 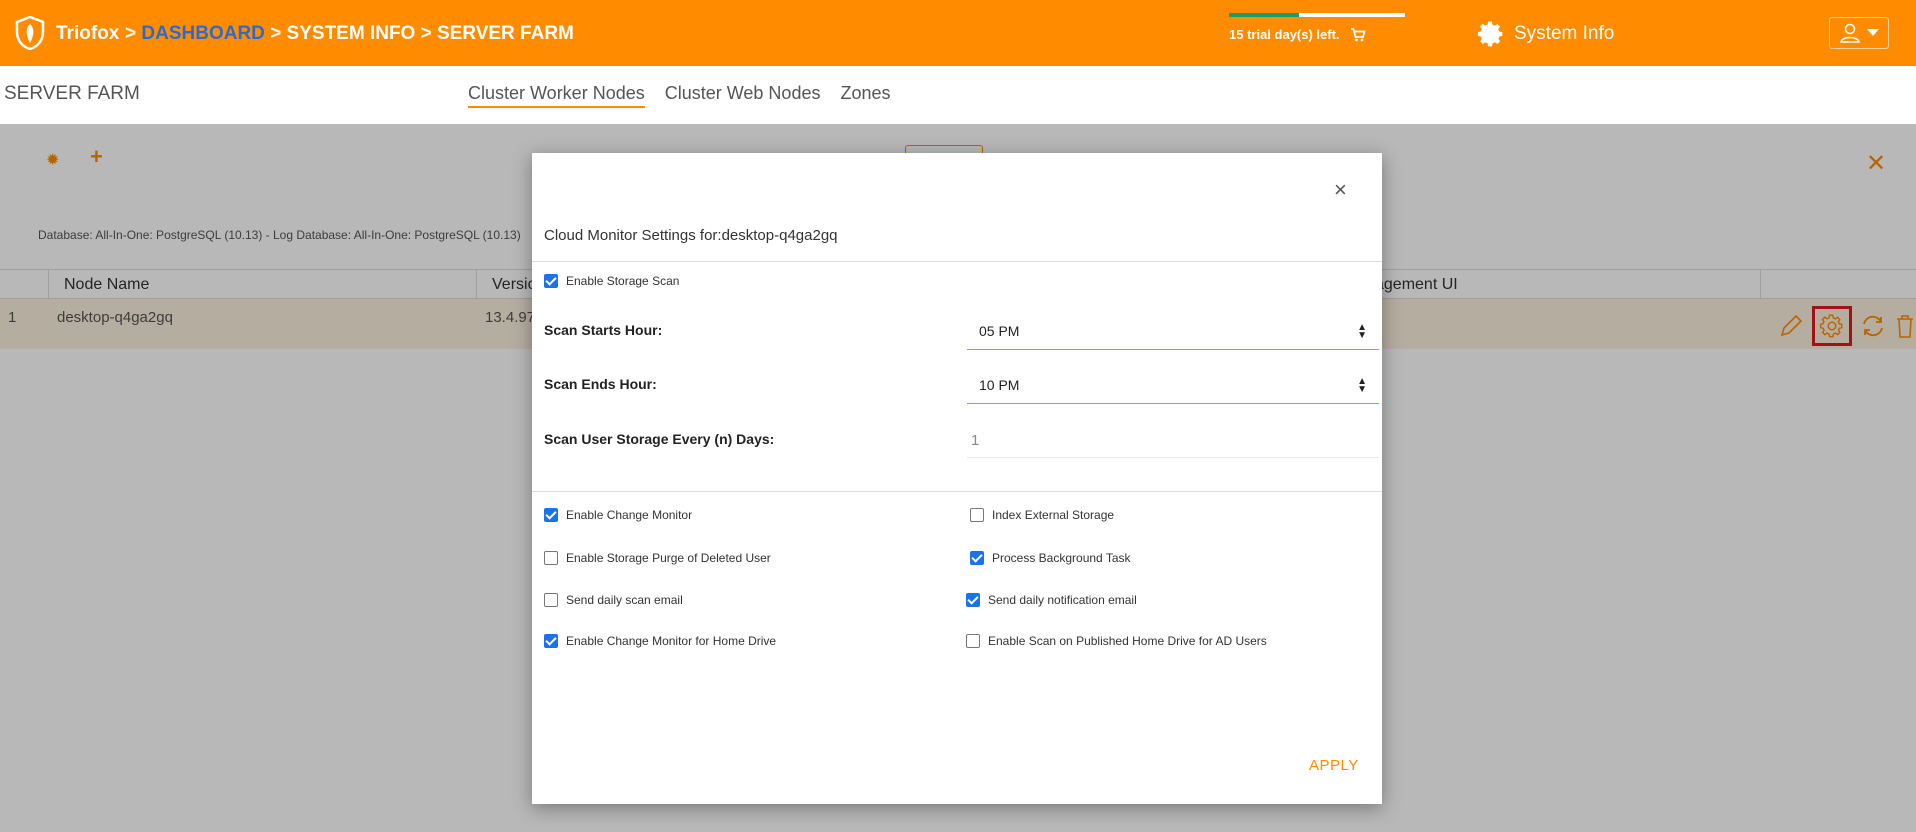 What do you see at coordinates (1173, 439) in the screenshot?
I see `scan-days-input: 1` at bounding box center [1173, 439].